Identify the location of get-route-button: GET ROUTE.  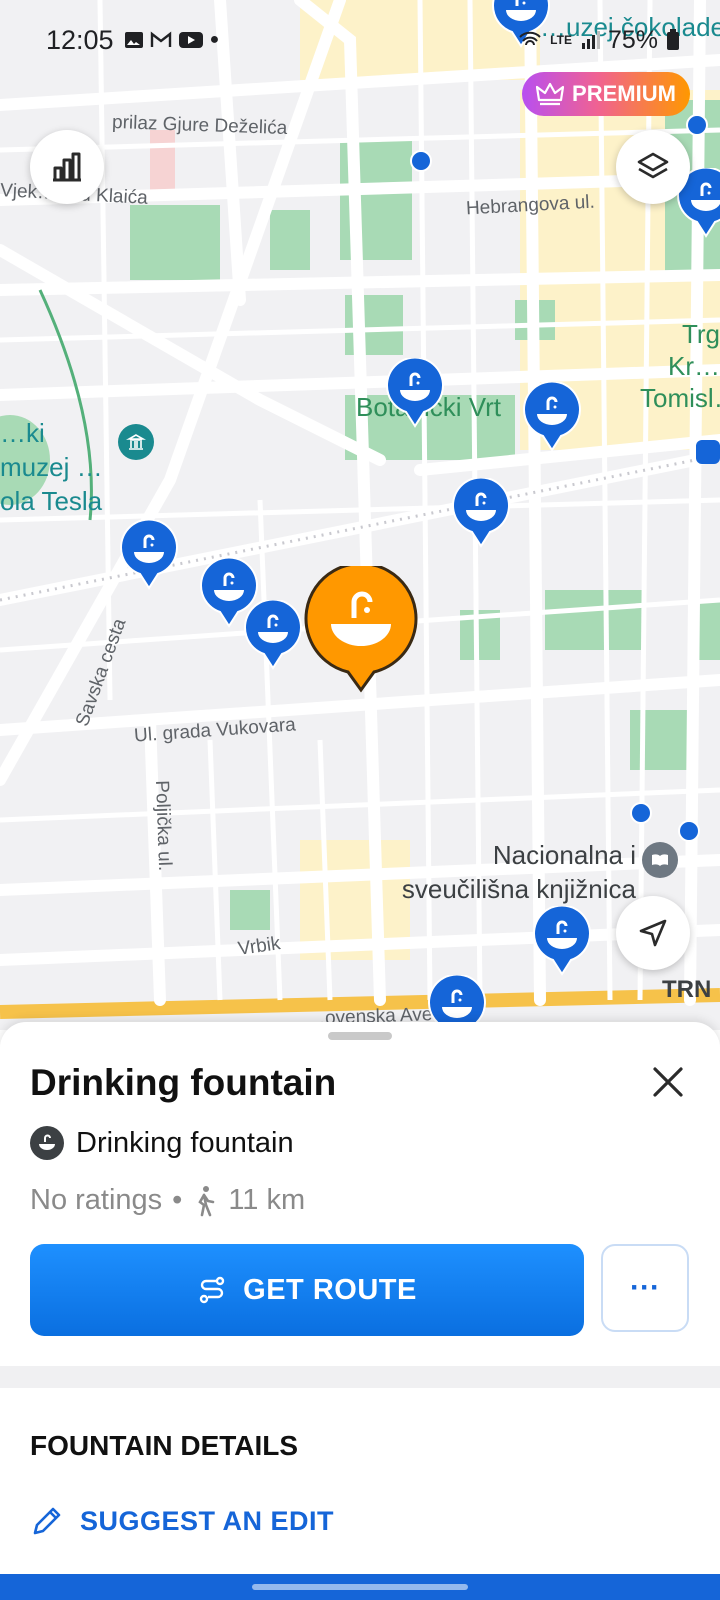
(307, 1290).